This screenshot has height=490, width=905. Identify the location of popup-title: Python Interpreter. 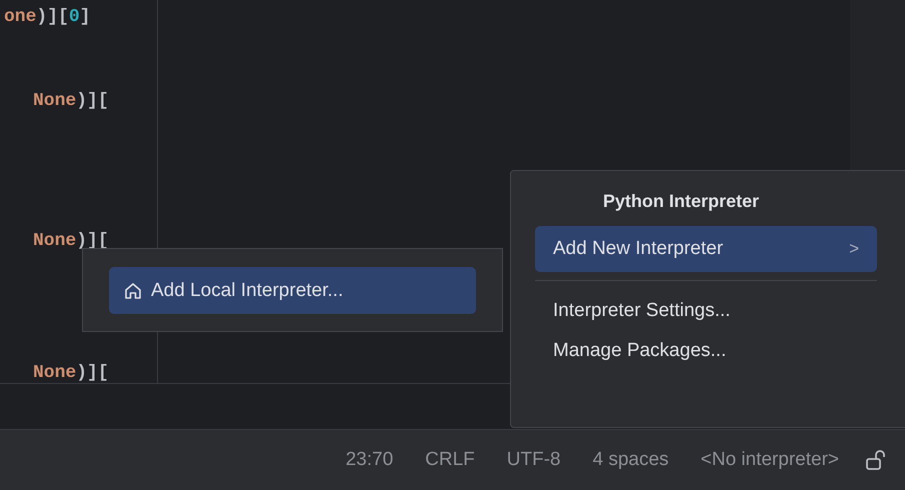
(681, 201).